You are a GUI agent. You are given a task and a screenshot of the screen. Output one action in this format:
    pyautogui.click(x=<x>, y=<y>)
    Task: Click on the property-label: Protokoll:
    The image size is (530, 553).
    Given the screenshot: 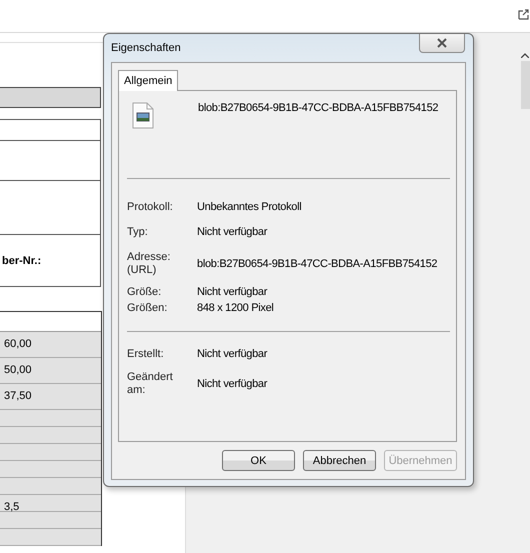 What is the action you would take?
    pyautogui.click(x=150, y=207)
    